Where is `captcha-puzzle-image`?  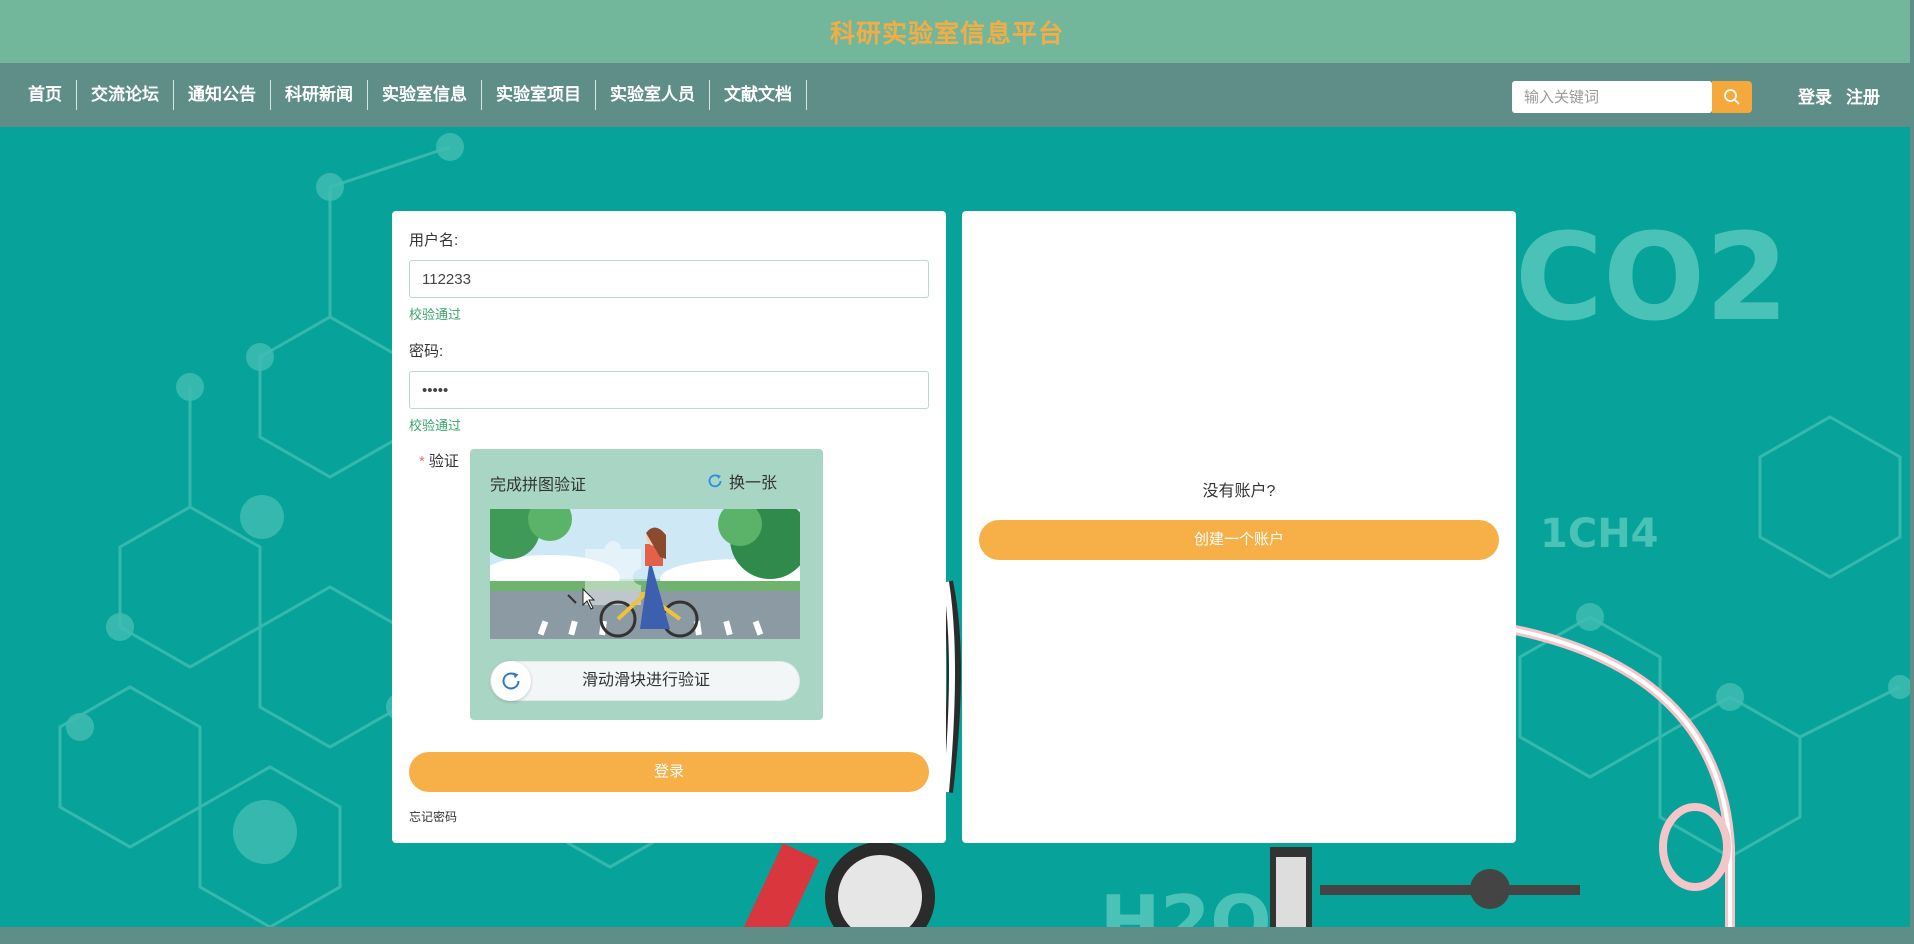 captcha-puzzle-image is located at coordinates (645, 574).